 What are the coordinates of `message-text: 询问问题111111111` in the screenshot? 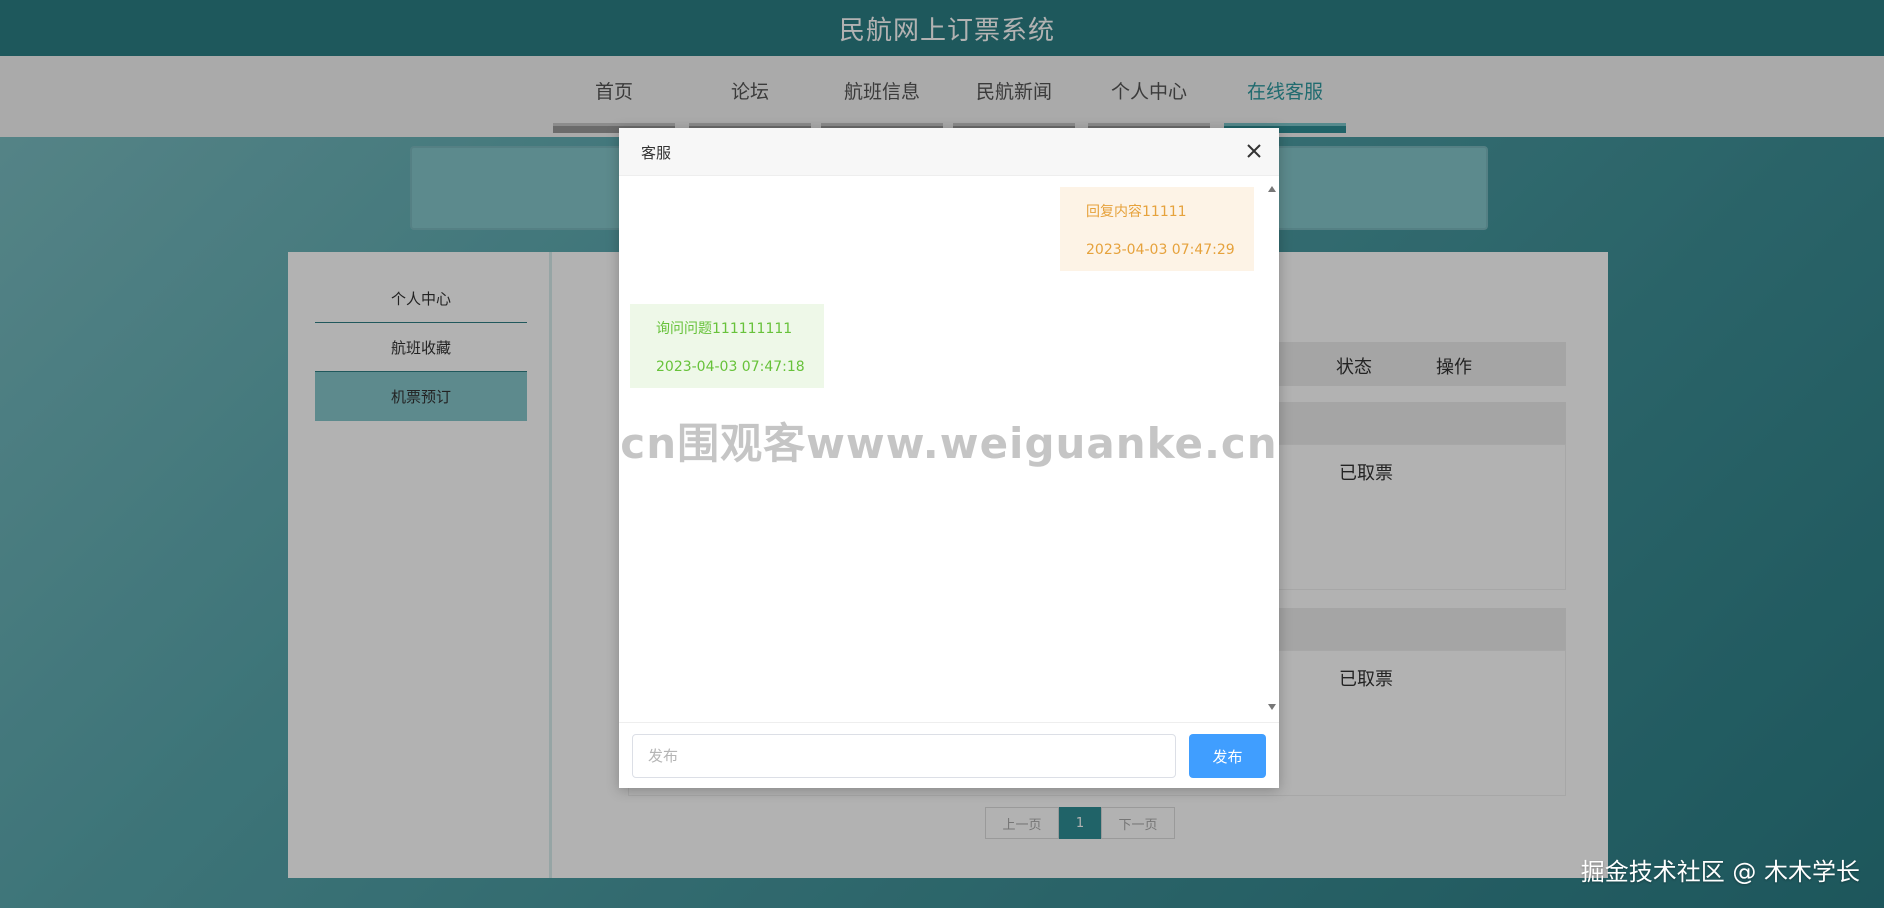 It's located at (724, 329).